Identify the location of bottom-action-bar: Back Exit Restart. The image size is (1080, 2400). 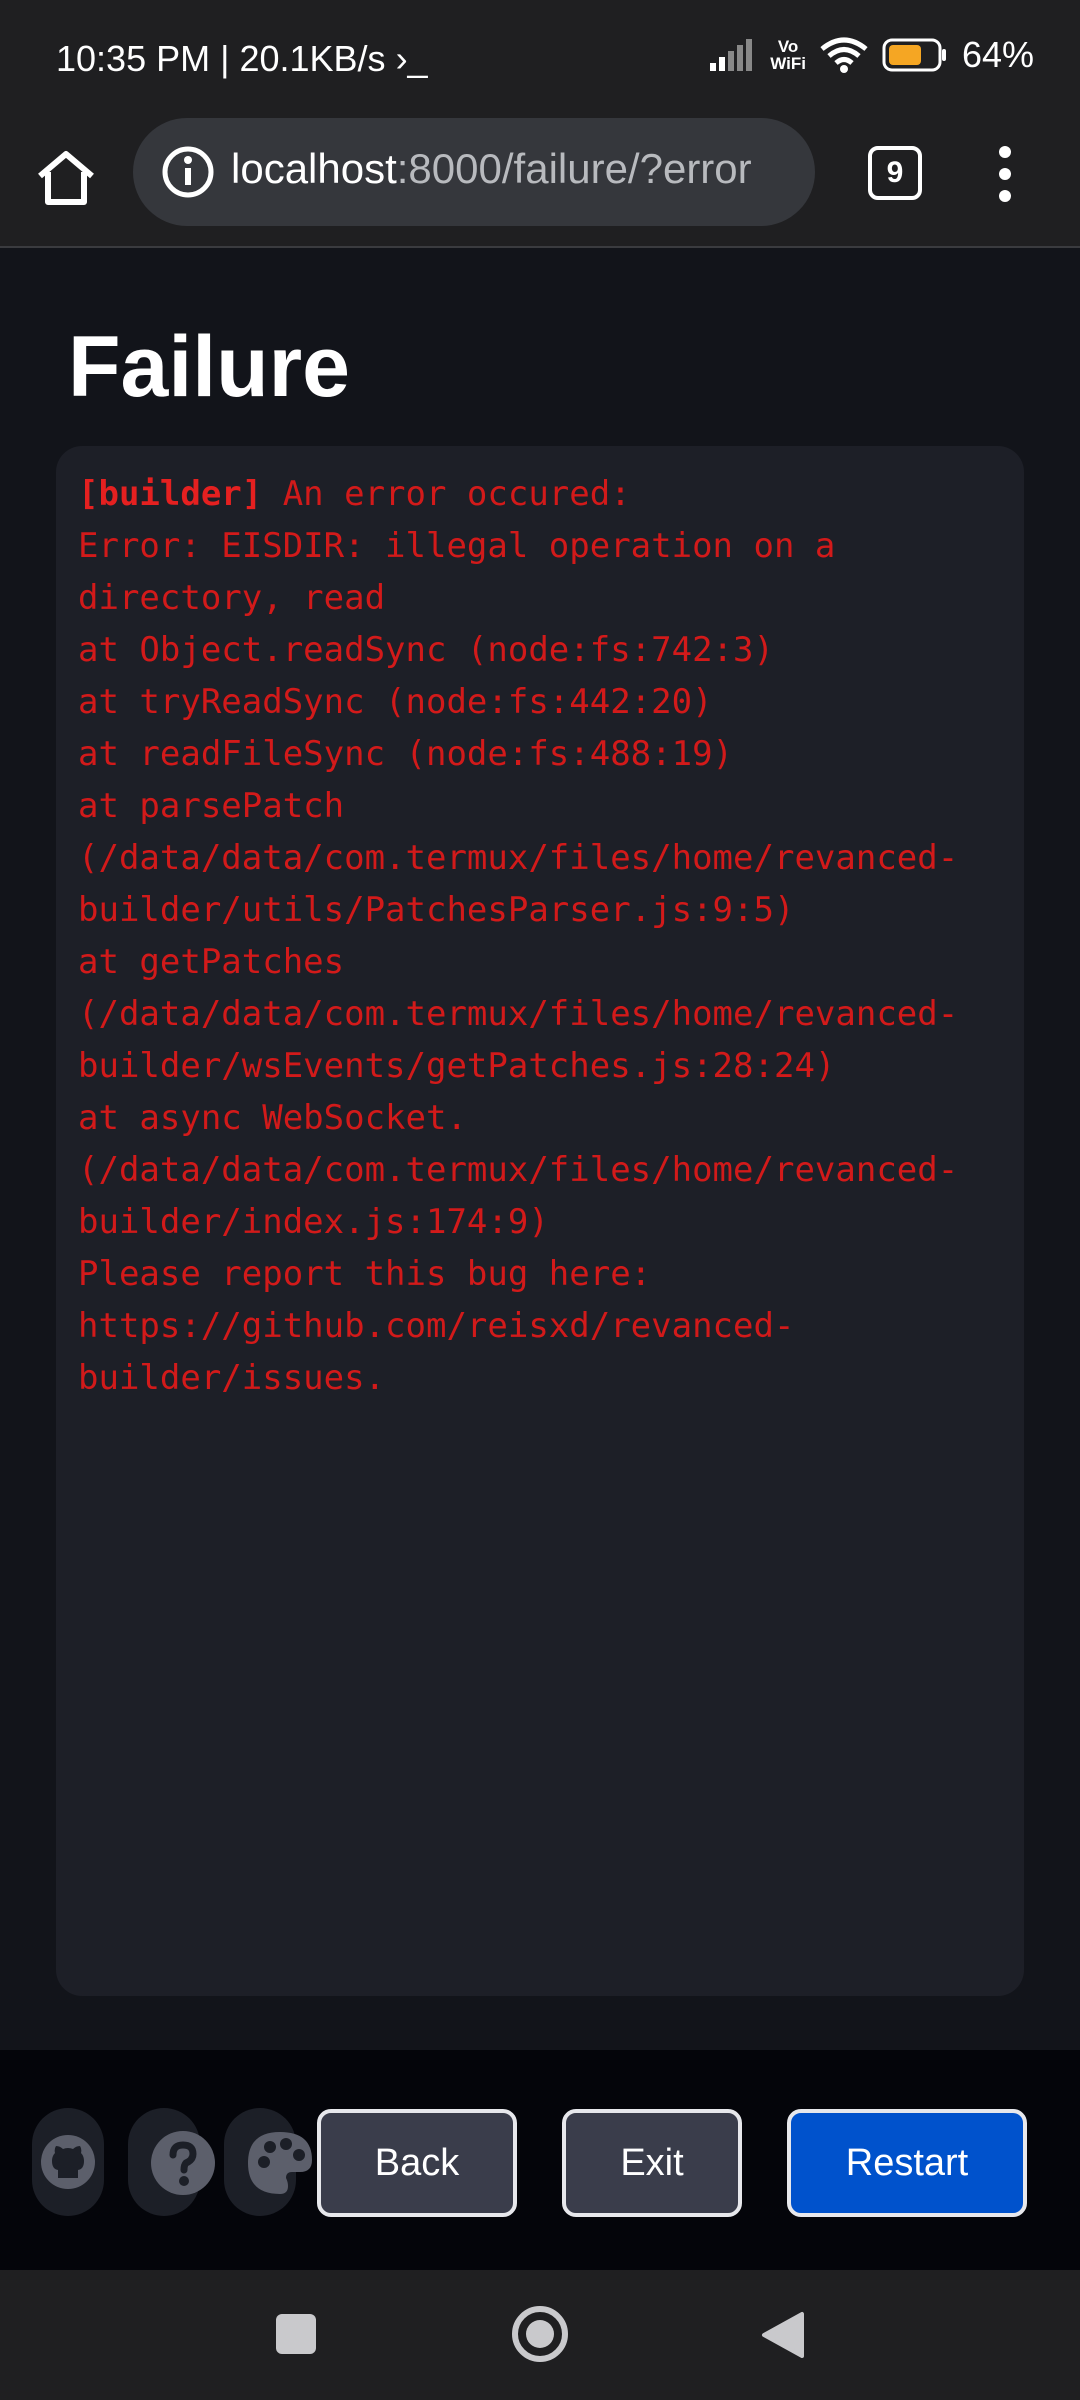
(540, 2160).